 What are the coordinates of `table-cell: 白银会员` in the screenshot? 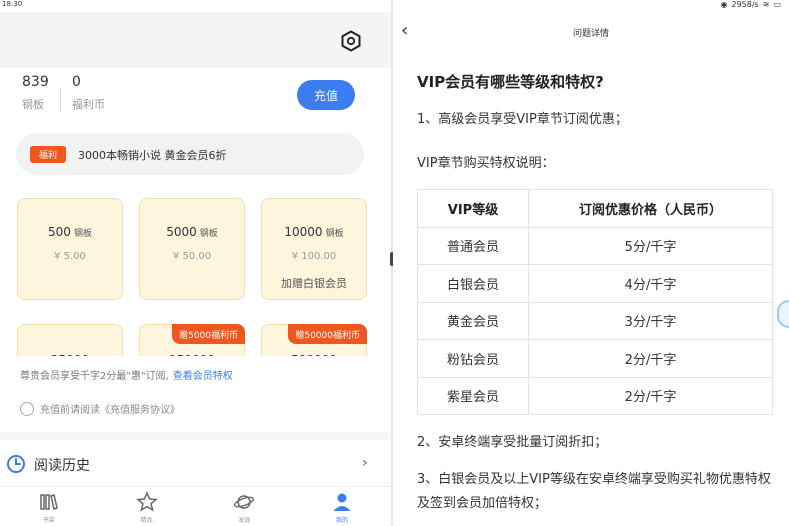 It's located at (473, 283).